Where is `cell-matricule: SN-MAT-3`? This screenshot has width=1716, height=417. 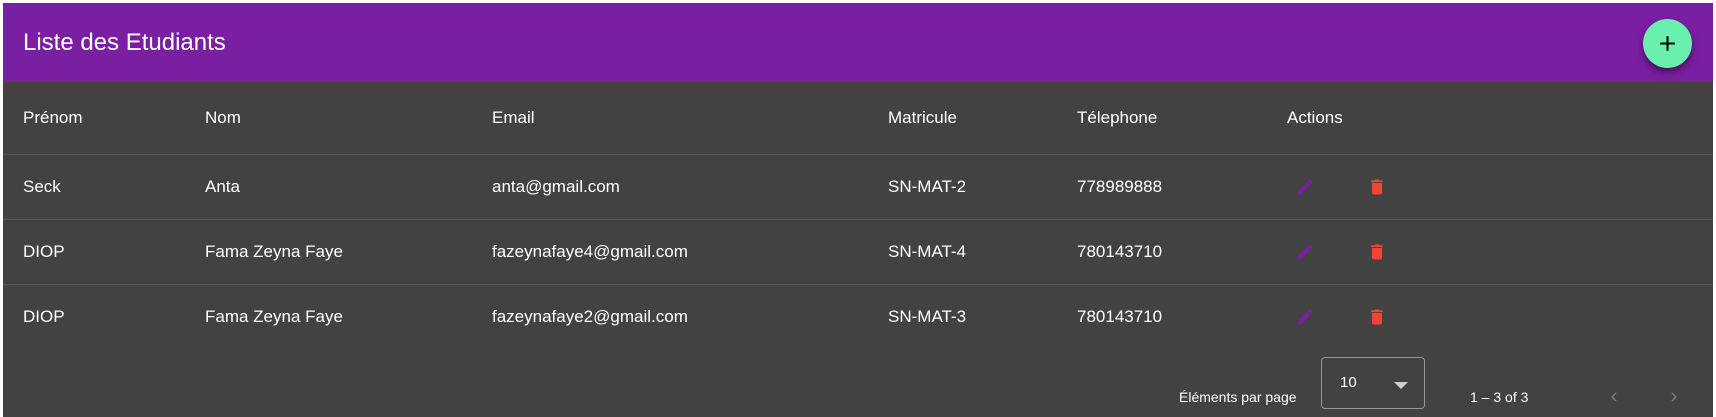
cell-matricule: SN-MAT-3 is located at coordinates (927, 316).